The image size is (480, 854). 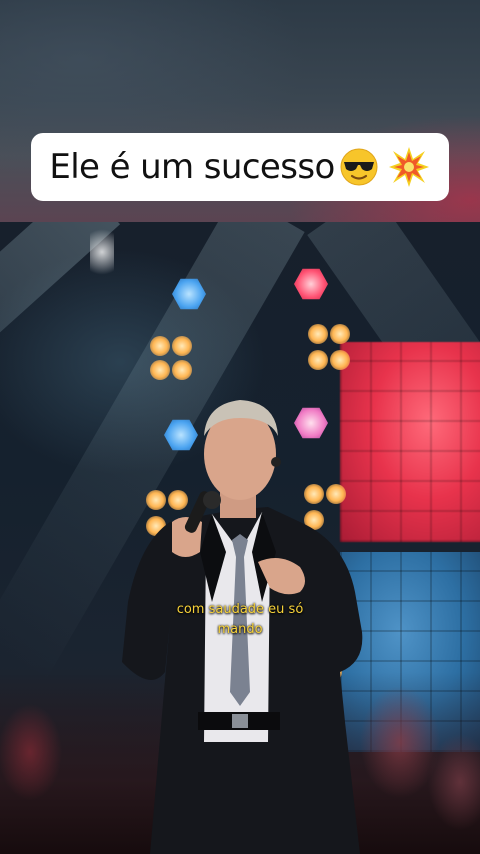 What do you see at coordinates (240, 620) in the screenshot?
I see `video-subtitle: com saudade eu só mando` at bounding box center [240, 620].